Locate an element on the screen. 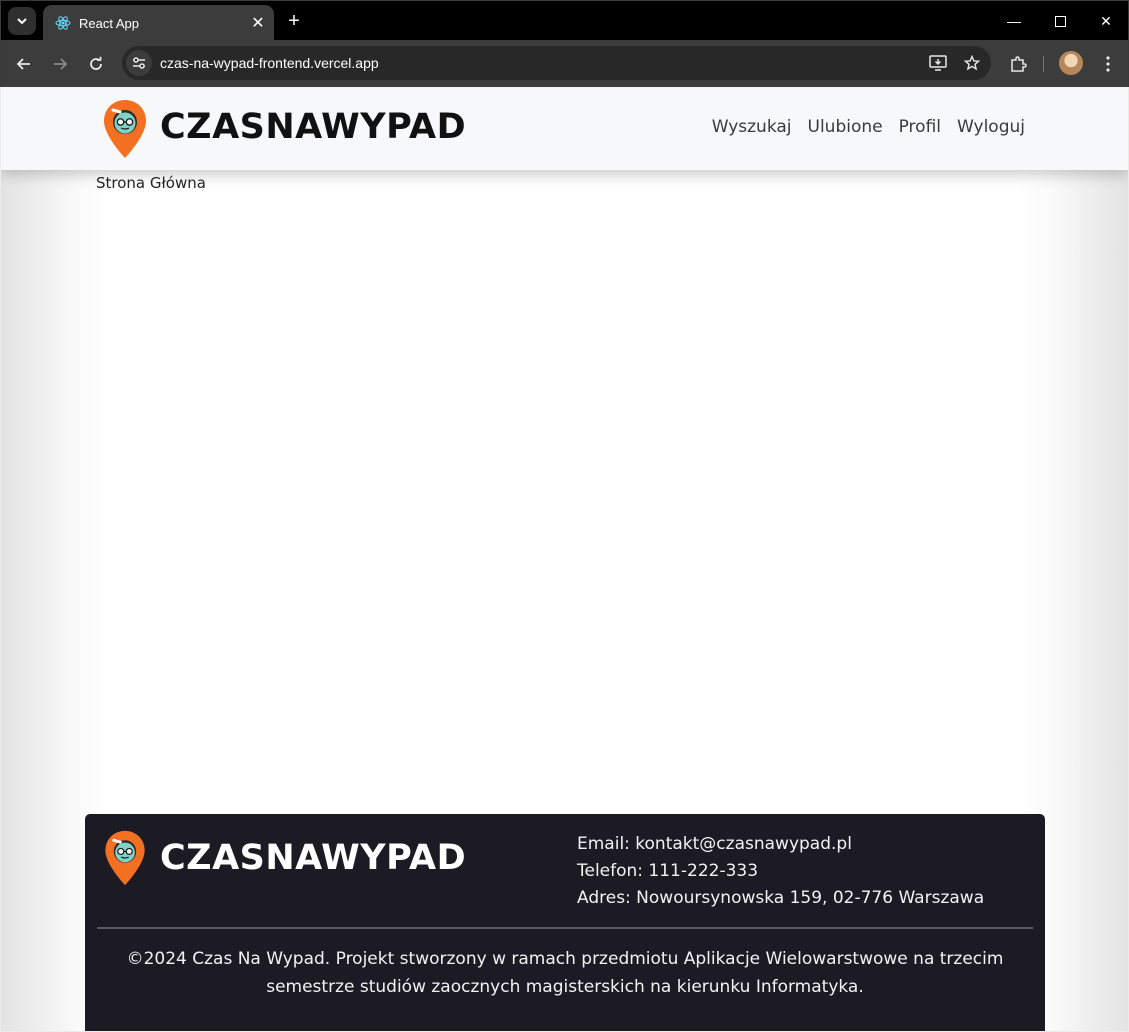 The image size is (1129, 1032). footer-email: Email: kontakt@czasnawypad.pl is located at coordinates (714, 844).